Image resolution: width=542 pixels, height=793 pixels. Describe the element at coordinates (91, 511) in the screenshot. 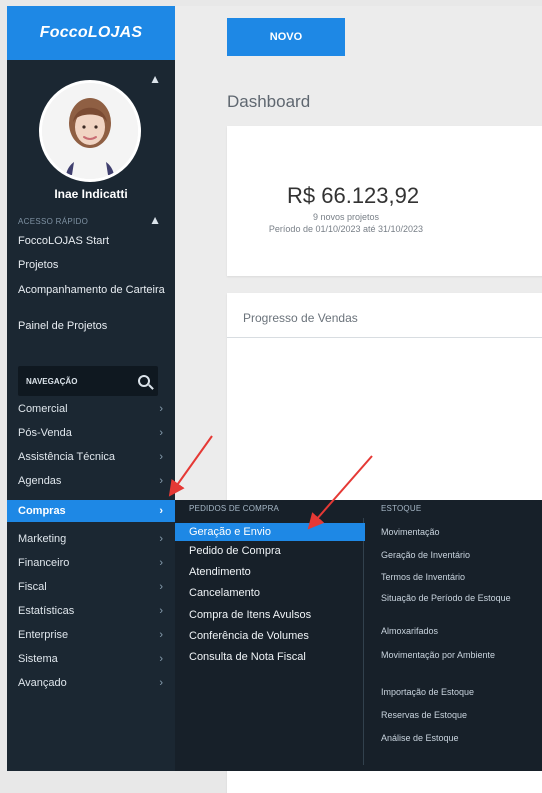

I see `sidebar-item-compras: Compras ›` at that location.